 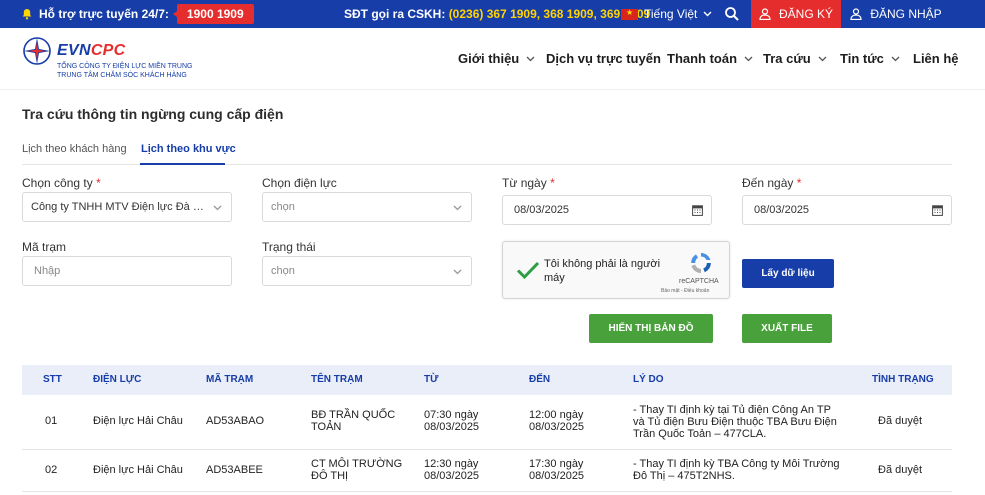 I want to click on column-header: TỪ, so click(x=431, y=379).